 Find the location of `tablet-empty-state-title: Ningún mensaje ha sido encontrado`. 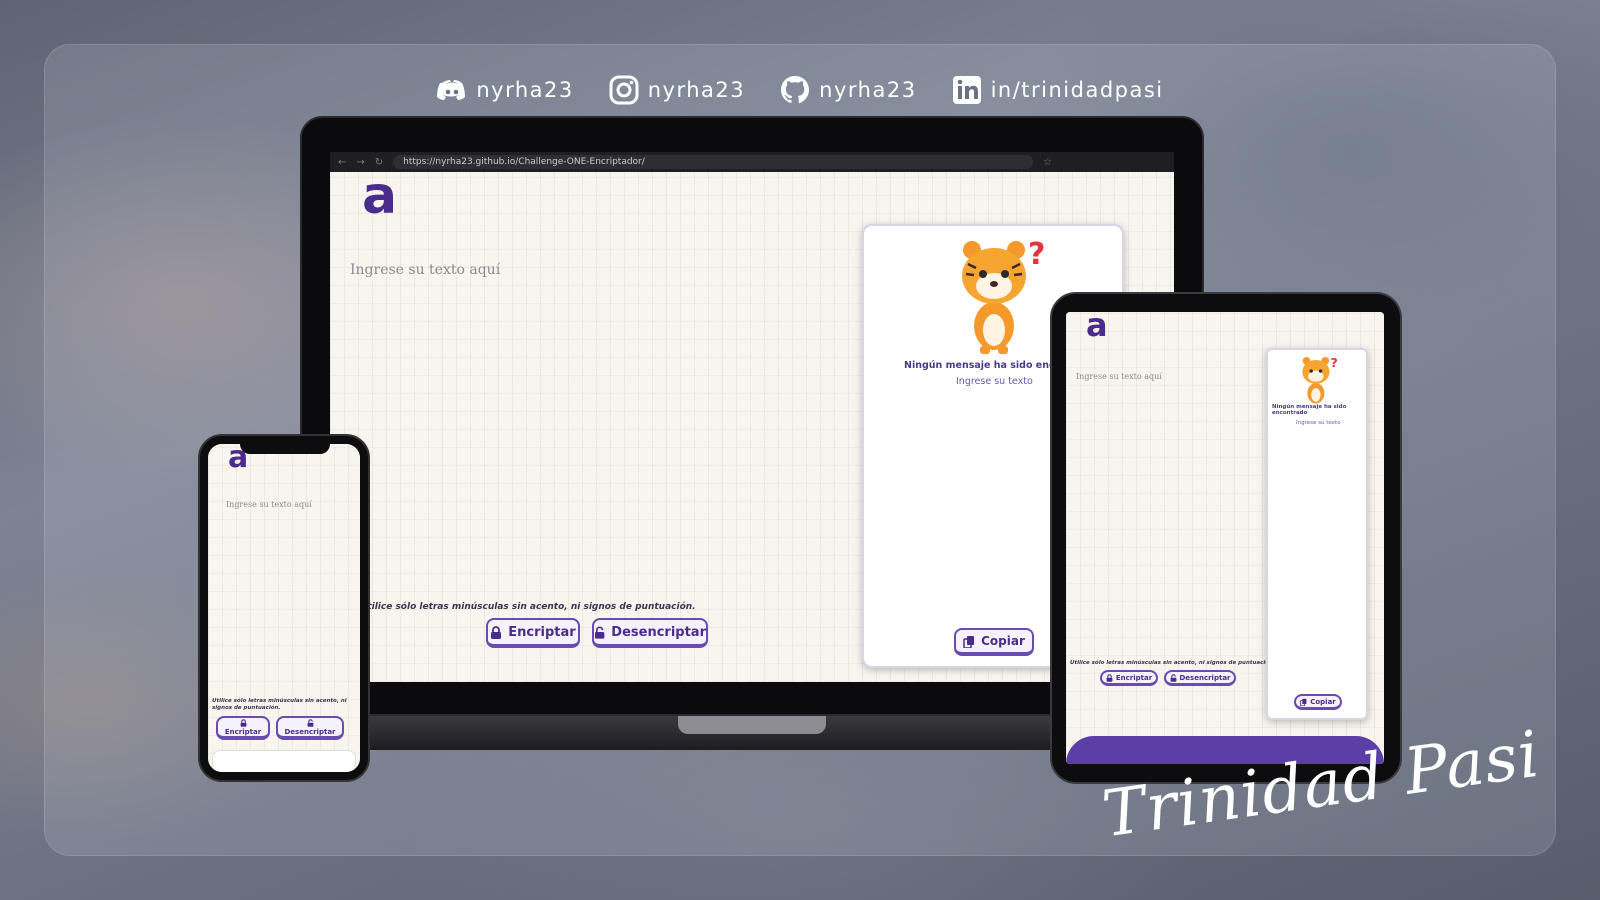

tablet-empty-state-title: Ningún mensaje ha sido encontrado is located at coordinates (1309, 410).